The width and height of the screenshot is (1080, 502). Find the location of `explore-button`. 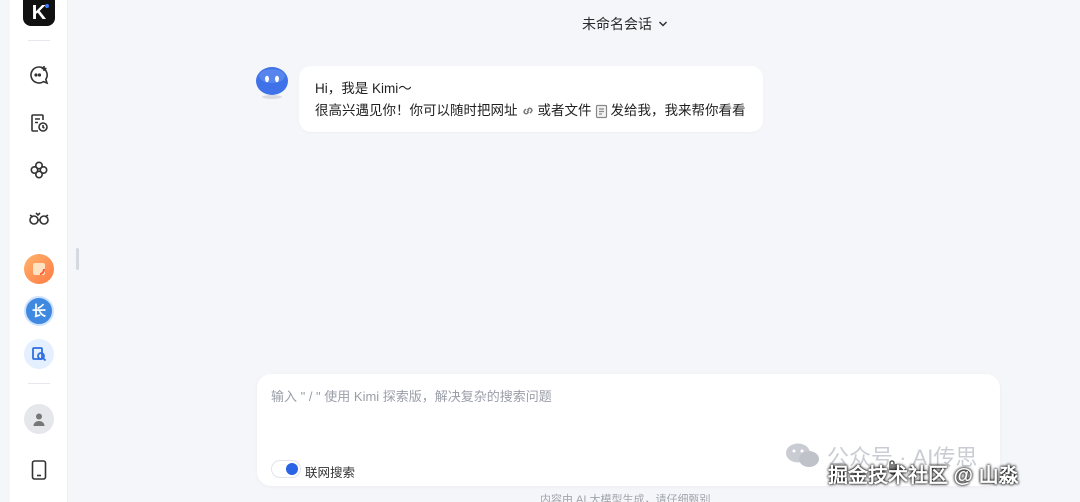

explore-button is located at coordinates (39, 170).